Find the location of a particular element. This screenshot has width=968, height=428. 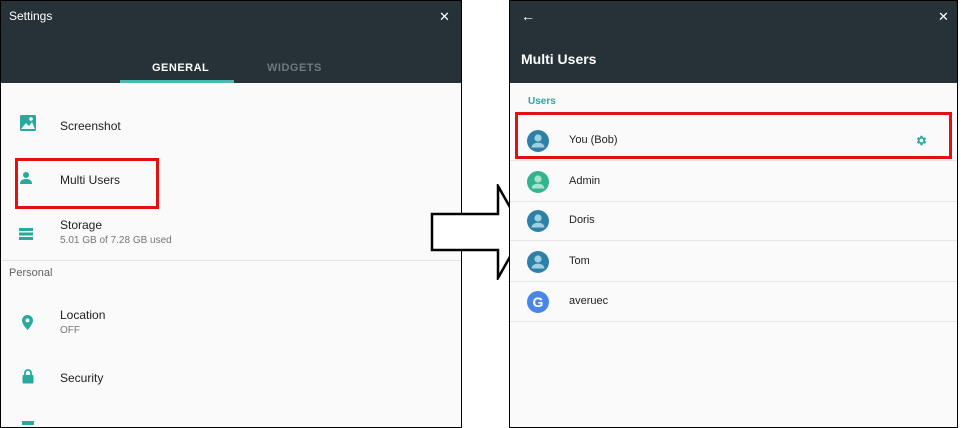

lock-icon is located at coordinates (28, 379).